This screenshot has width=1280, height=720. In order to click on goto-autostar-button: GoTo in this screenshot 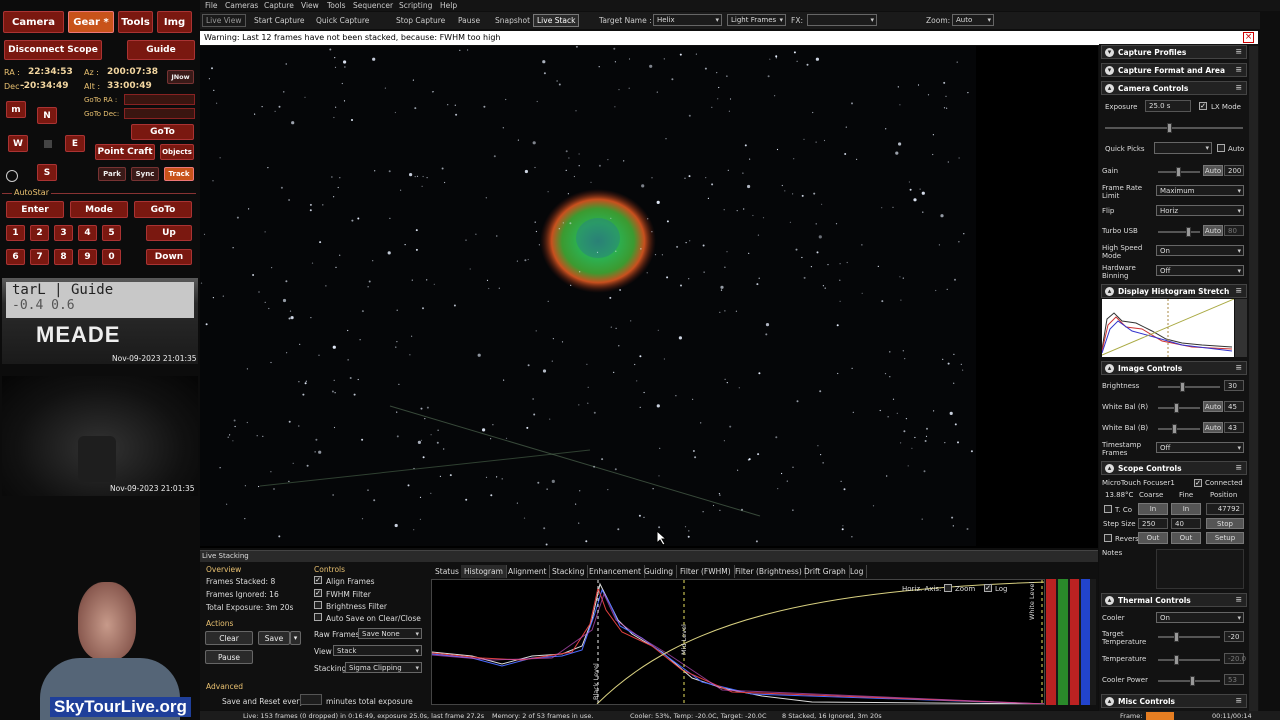, I will do `click(163, 209)`.